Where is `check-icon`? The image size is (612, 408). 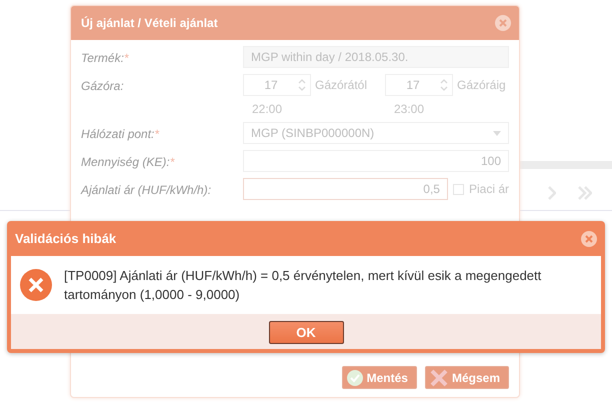 check-icon is located at coordinates (354, 378).